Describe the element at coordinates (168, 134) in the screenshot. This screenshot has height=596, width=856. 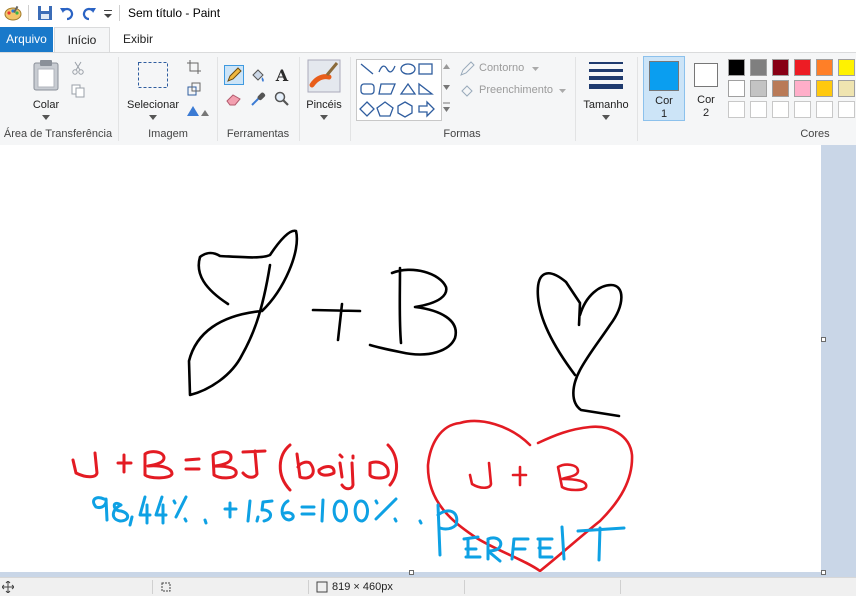
I see `image-group-label: Imagem` at that location.